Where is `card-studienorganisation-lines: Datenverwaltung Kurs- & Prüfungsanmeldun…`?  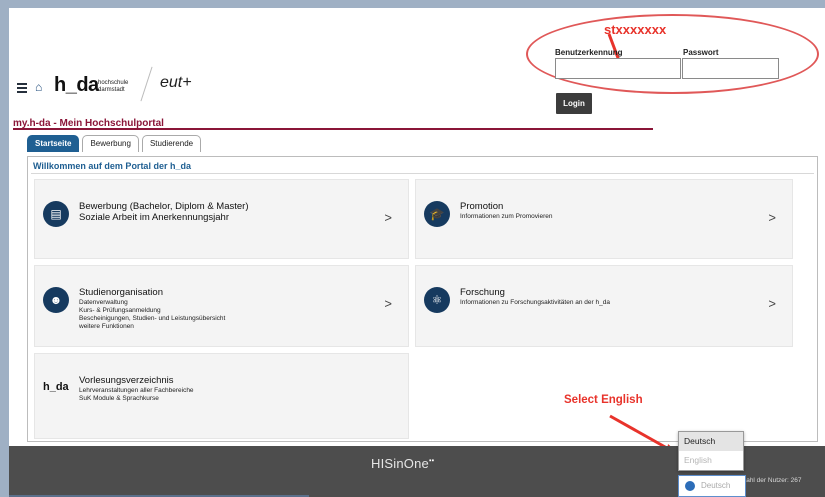 card-studienorganisation-lines: Datenverwaltung Kurs- & Prüfungsanmeldun… is located at coordinates (152, 315).